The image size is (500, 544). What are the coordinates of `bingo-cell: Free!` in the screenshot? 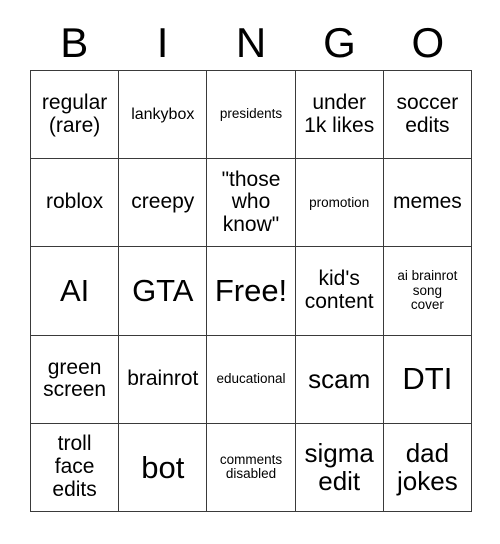 It's located at (251, 291).